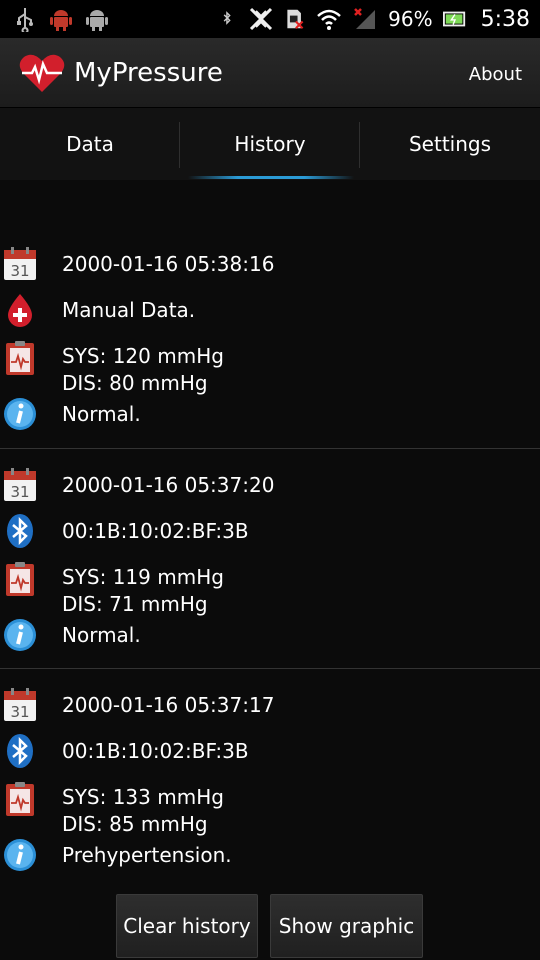  Describe the element at coordinates (270, 806) in the screenshot. I see `entry-values-row: SYS: 133 mmHg DIS: 85 mmHg` at that location.